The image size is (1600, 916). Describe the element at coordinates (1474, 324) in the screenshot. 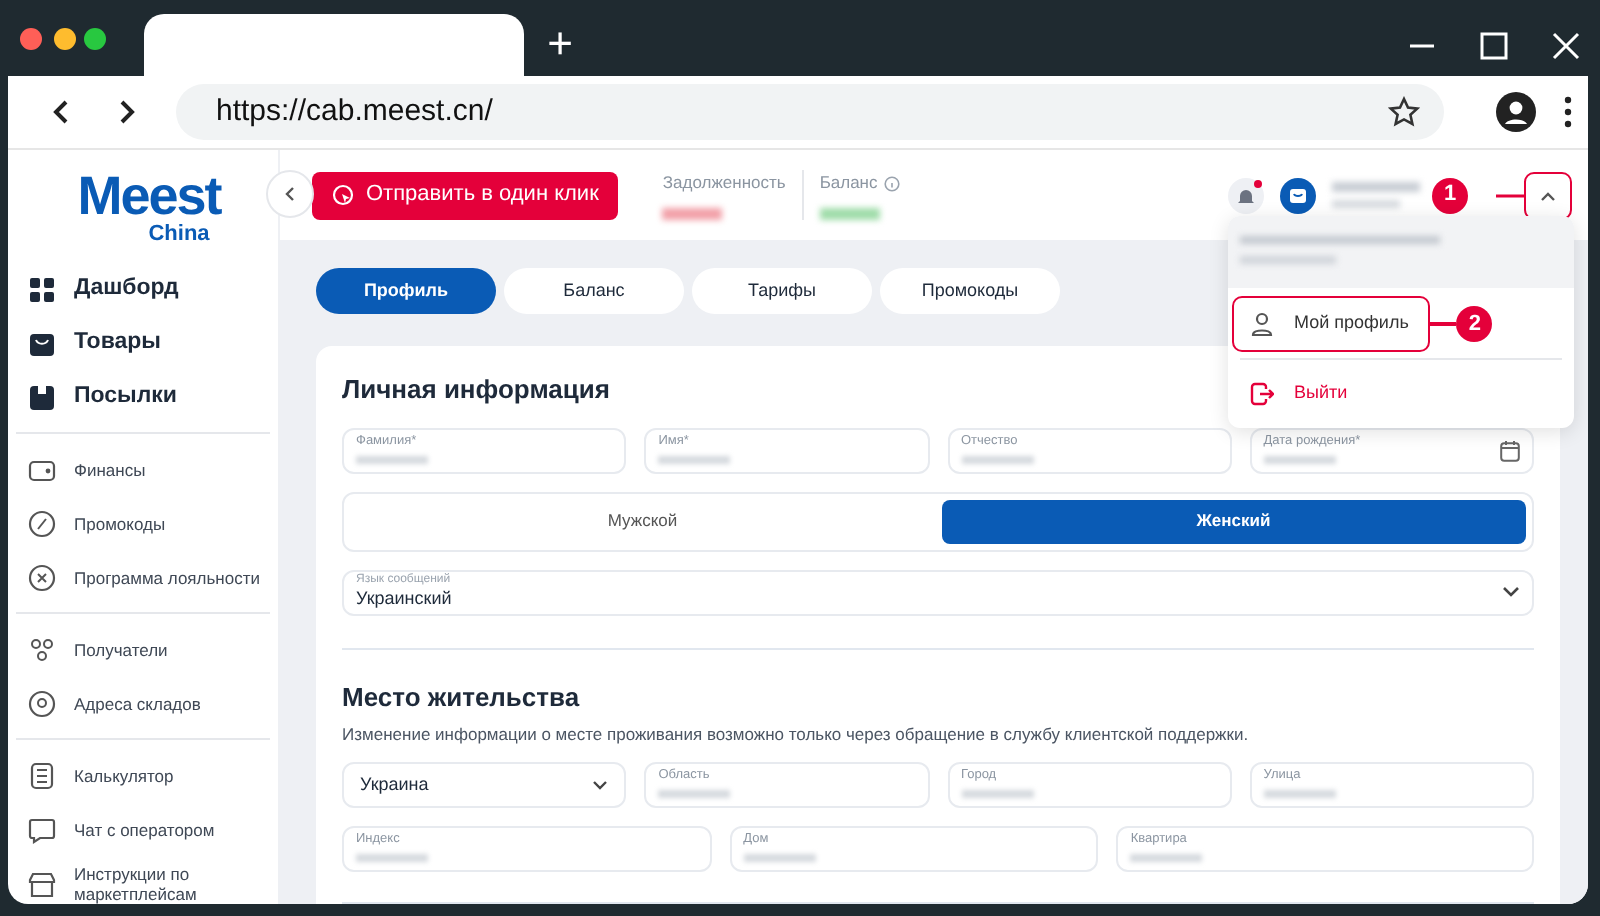

I see `annotation-badge: 2` at that location.